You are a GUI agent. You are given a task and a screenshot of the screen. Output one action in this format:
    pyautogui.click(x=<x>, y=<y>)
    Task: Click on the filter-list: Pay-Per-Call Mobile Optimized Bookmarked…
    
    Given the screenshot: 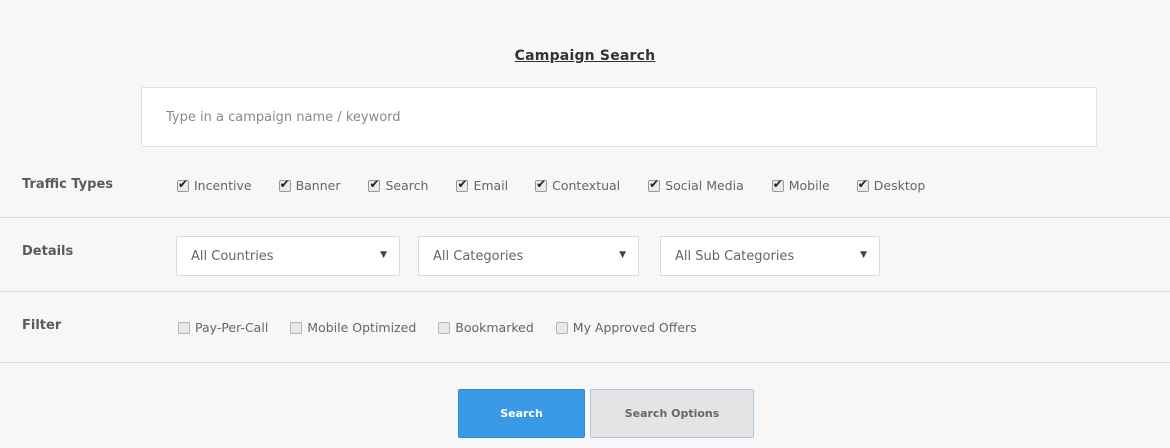 What is the action you would take?
    pyautogui.click(x=437, y=327)
    